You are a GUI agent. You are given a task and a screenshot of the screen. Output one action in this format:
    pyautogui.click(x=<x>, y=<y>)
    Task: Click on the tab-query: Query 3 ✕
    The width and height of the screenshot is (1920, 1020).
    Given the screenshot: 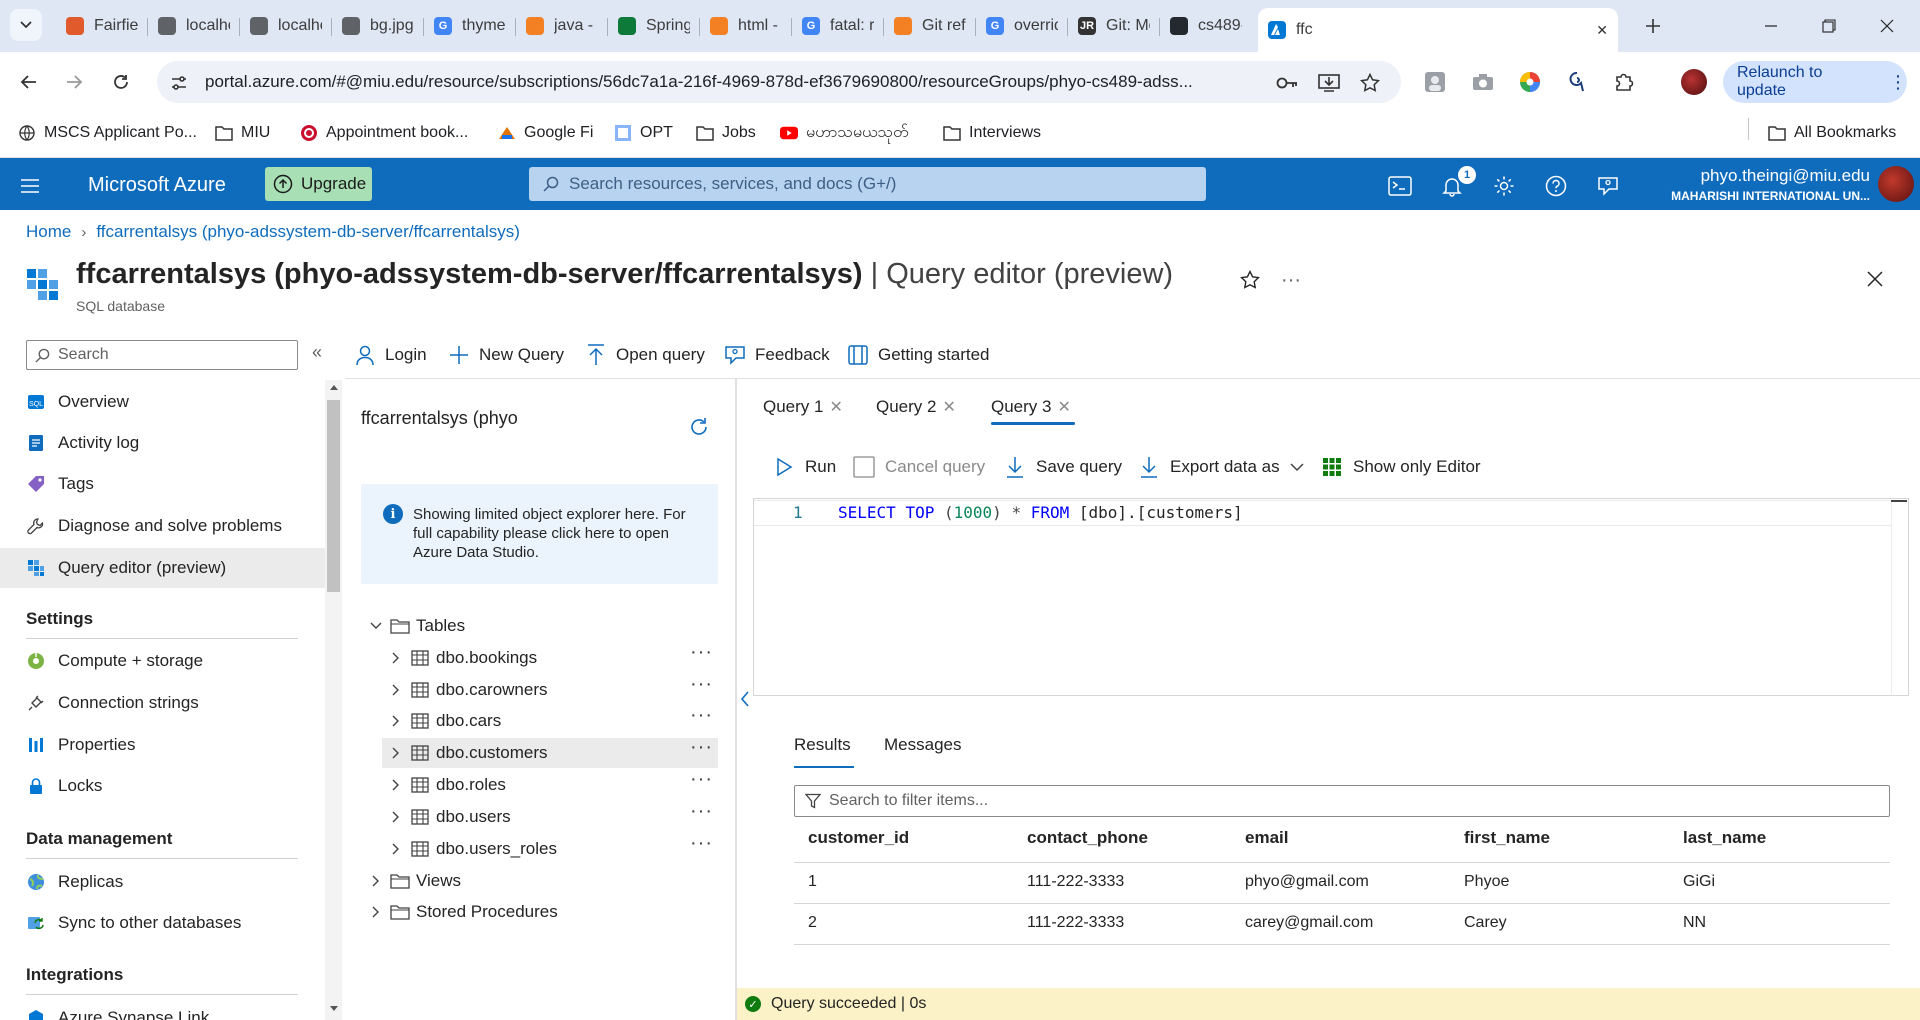 What is the action you would take?
    pyautogui.click(x=1031, y=407)
    